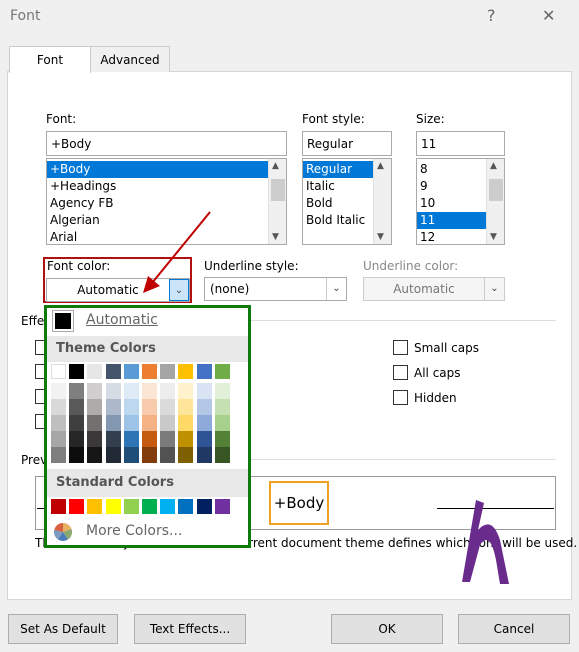  Describe the element at coordinates (400, 347) in the screenshot. I see `small-caps-checkbox` at that location.